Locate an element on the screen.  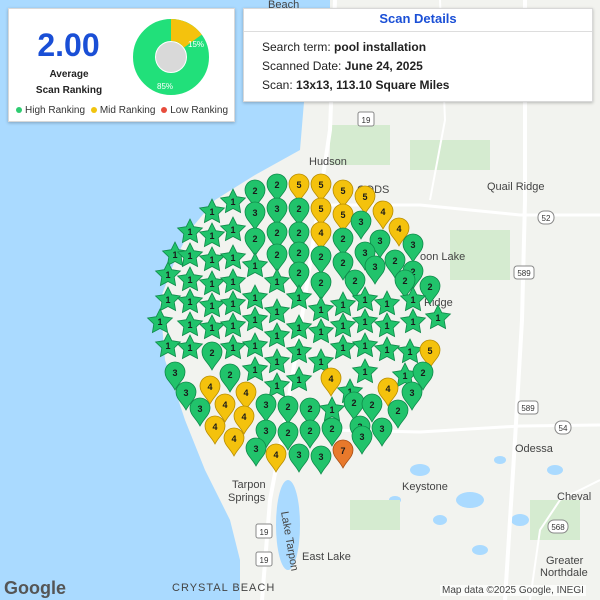
legend-high-dot is located at coordinates (19, 110).